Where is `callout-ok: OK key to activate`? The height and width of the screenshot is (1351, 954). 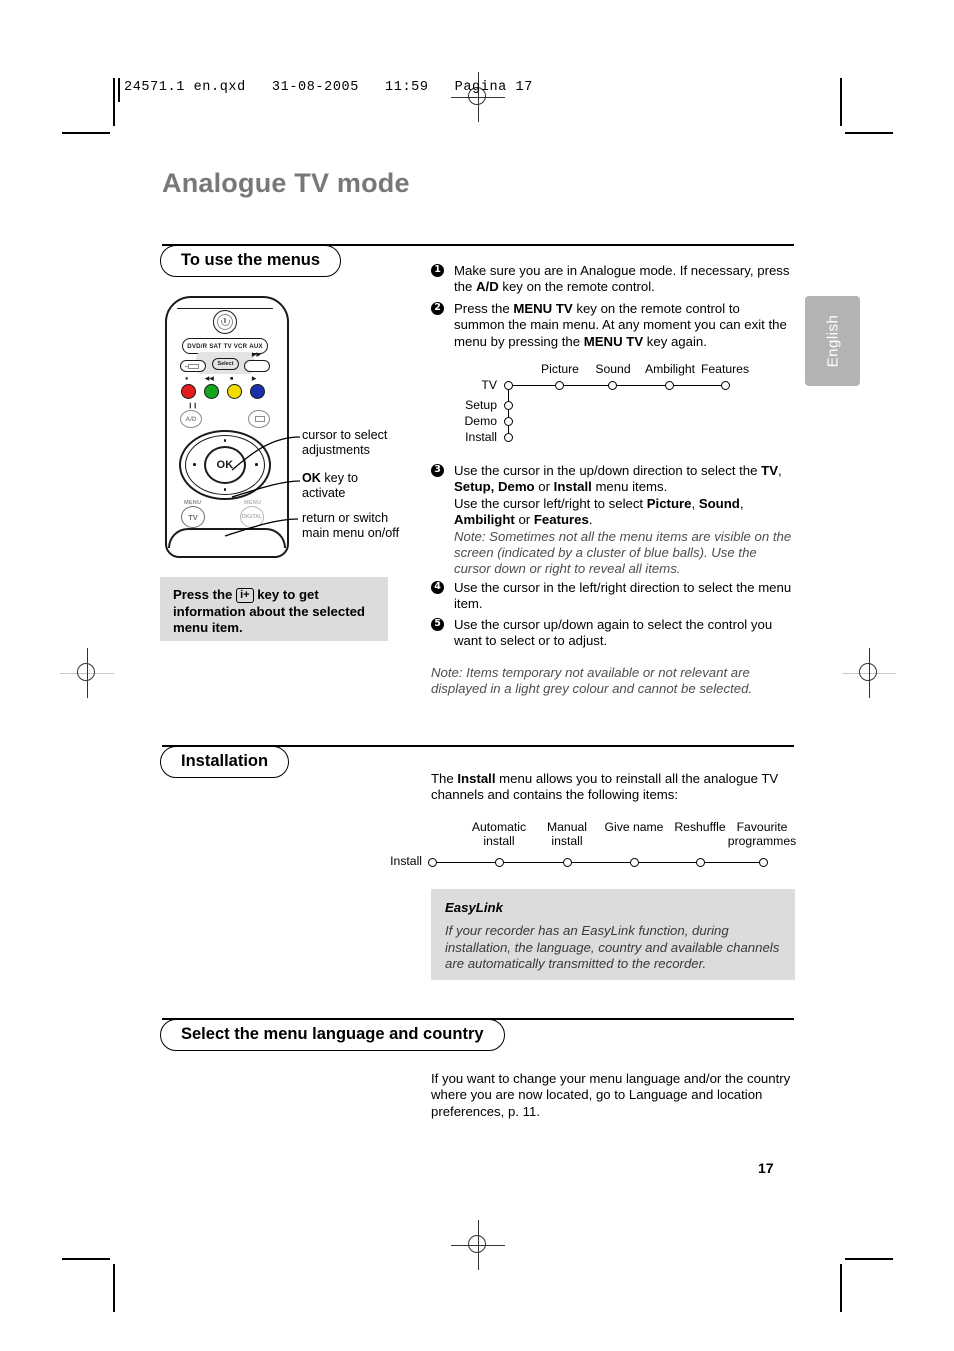
callout-ok: OK key to activate is located at coordinates (330, 486).